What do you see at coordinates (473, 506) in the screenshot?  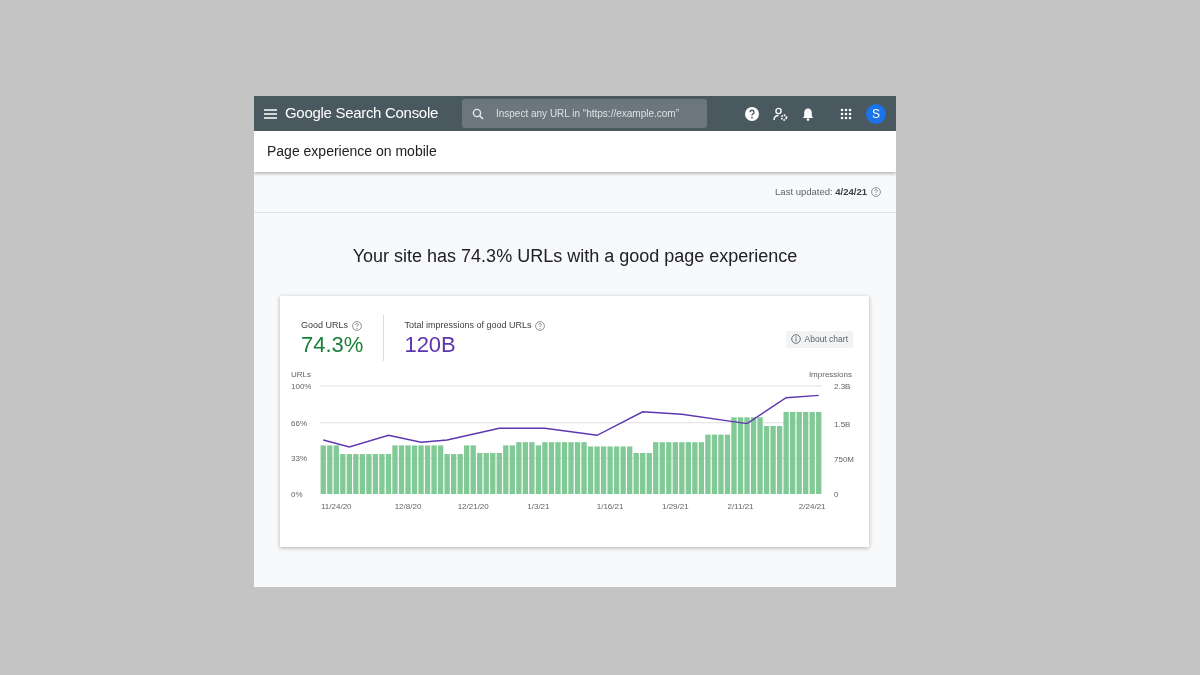 I see `axis-tick-label: 12/21/20` at bounding box center [473, 506].